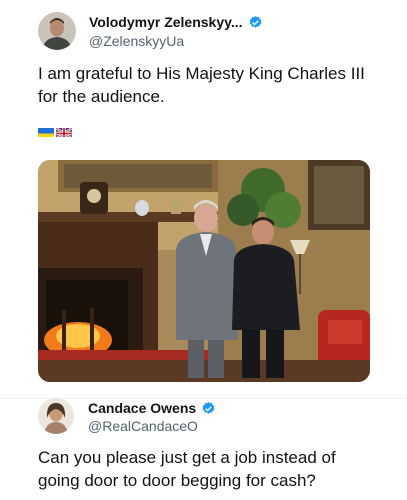 Image resolution: width=407 pixels, height=500 pixels. What do you see at coordinates (142, 408) in the screenshot?
I see `author-name: Candace Owens` at bounding box center [142, 408].